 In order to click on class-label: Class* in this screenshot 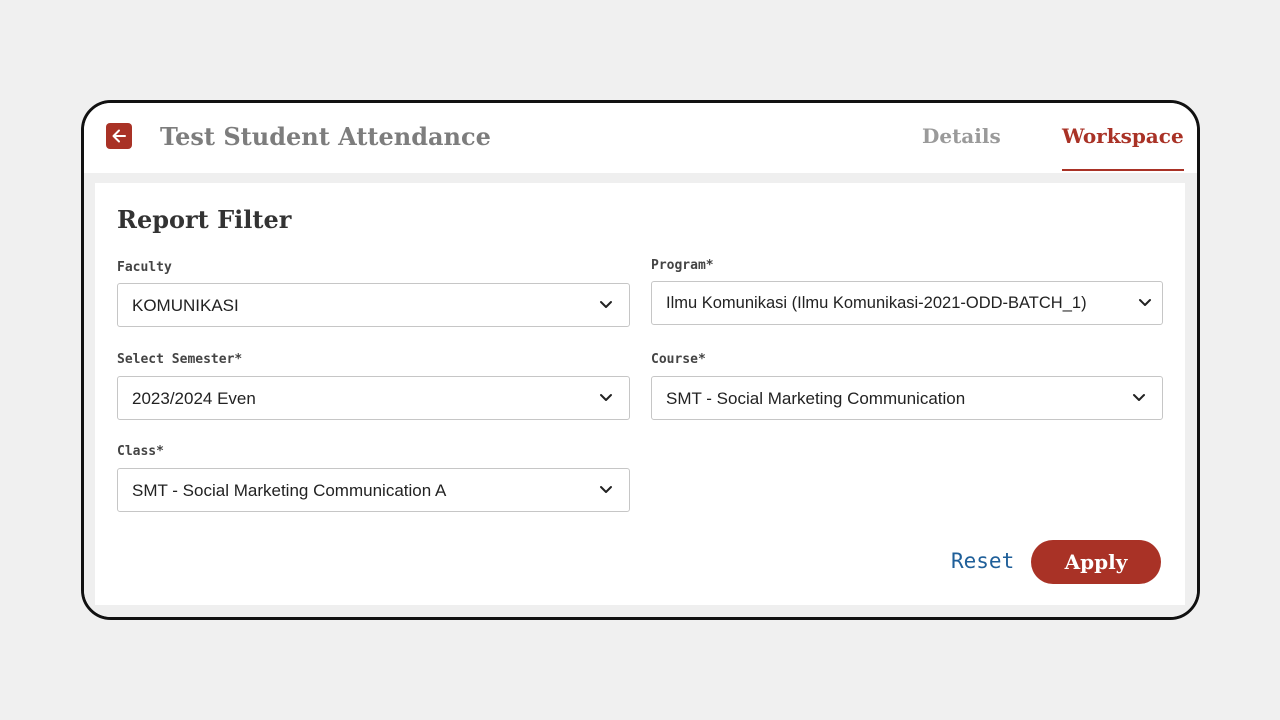, I will do `click(140, 451)`.